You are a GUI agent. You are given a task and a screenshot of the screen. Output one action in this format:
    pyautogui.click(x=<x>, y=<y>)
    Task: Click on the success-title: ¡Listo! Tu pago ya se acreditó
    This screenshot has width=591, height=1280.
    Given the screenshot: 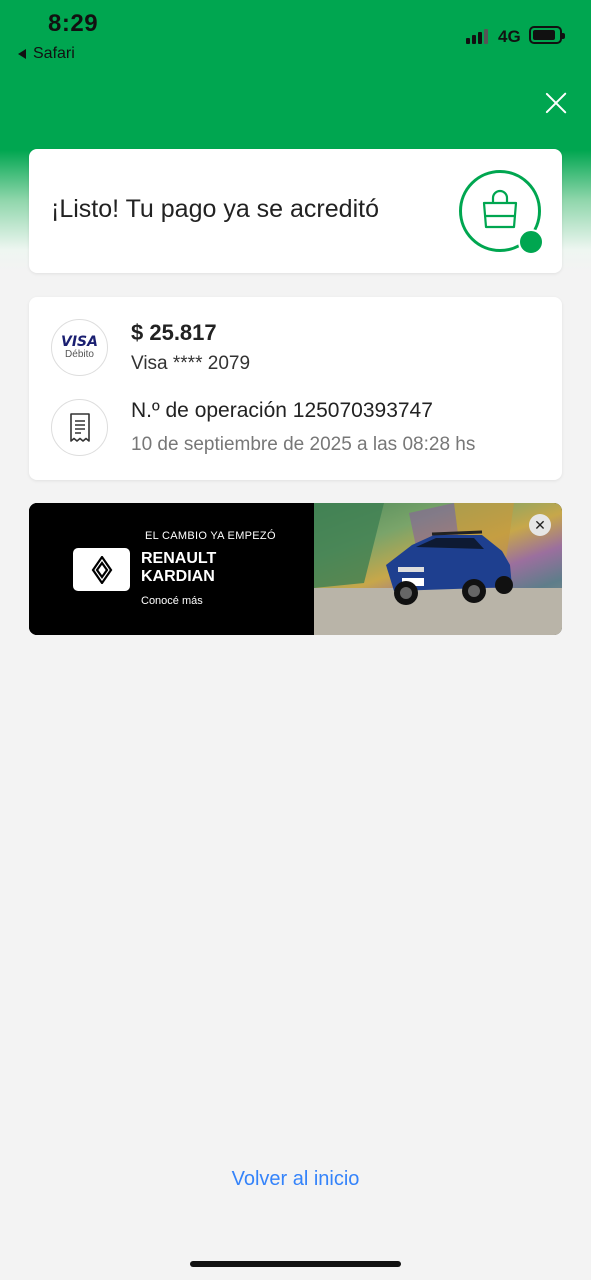 What is the action you would take?
    pyautogui.click(x=215, y=209)
    